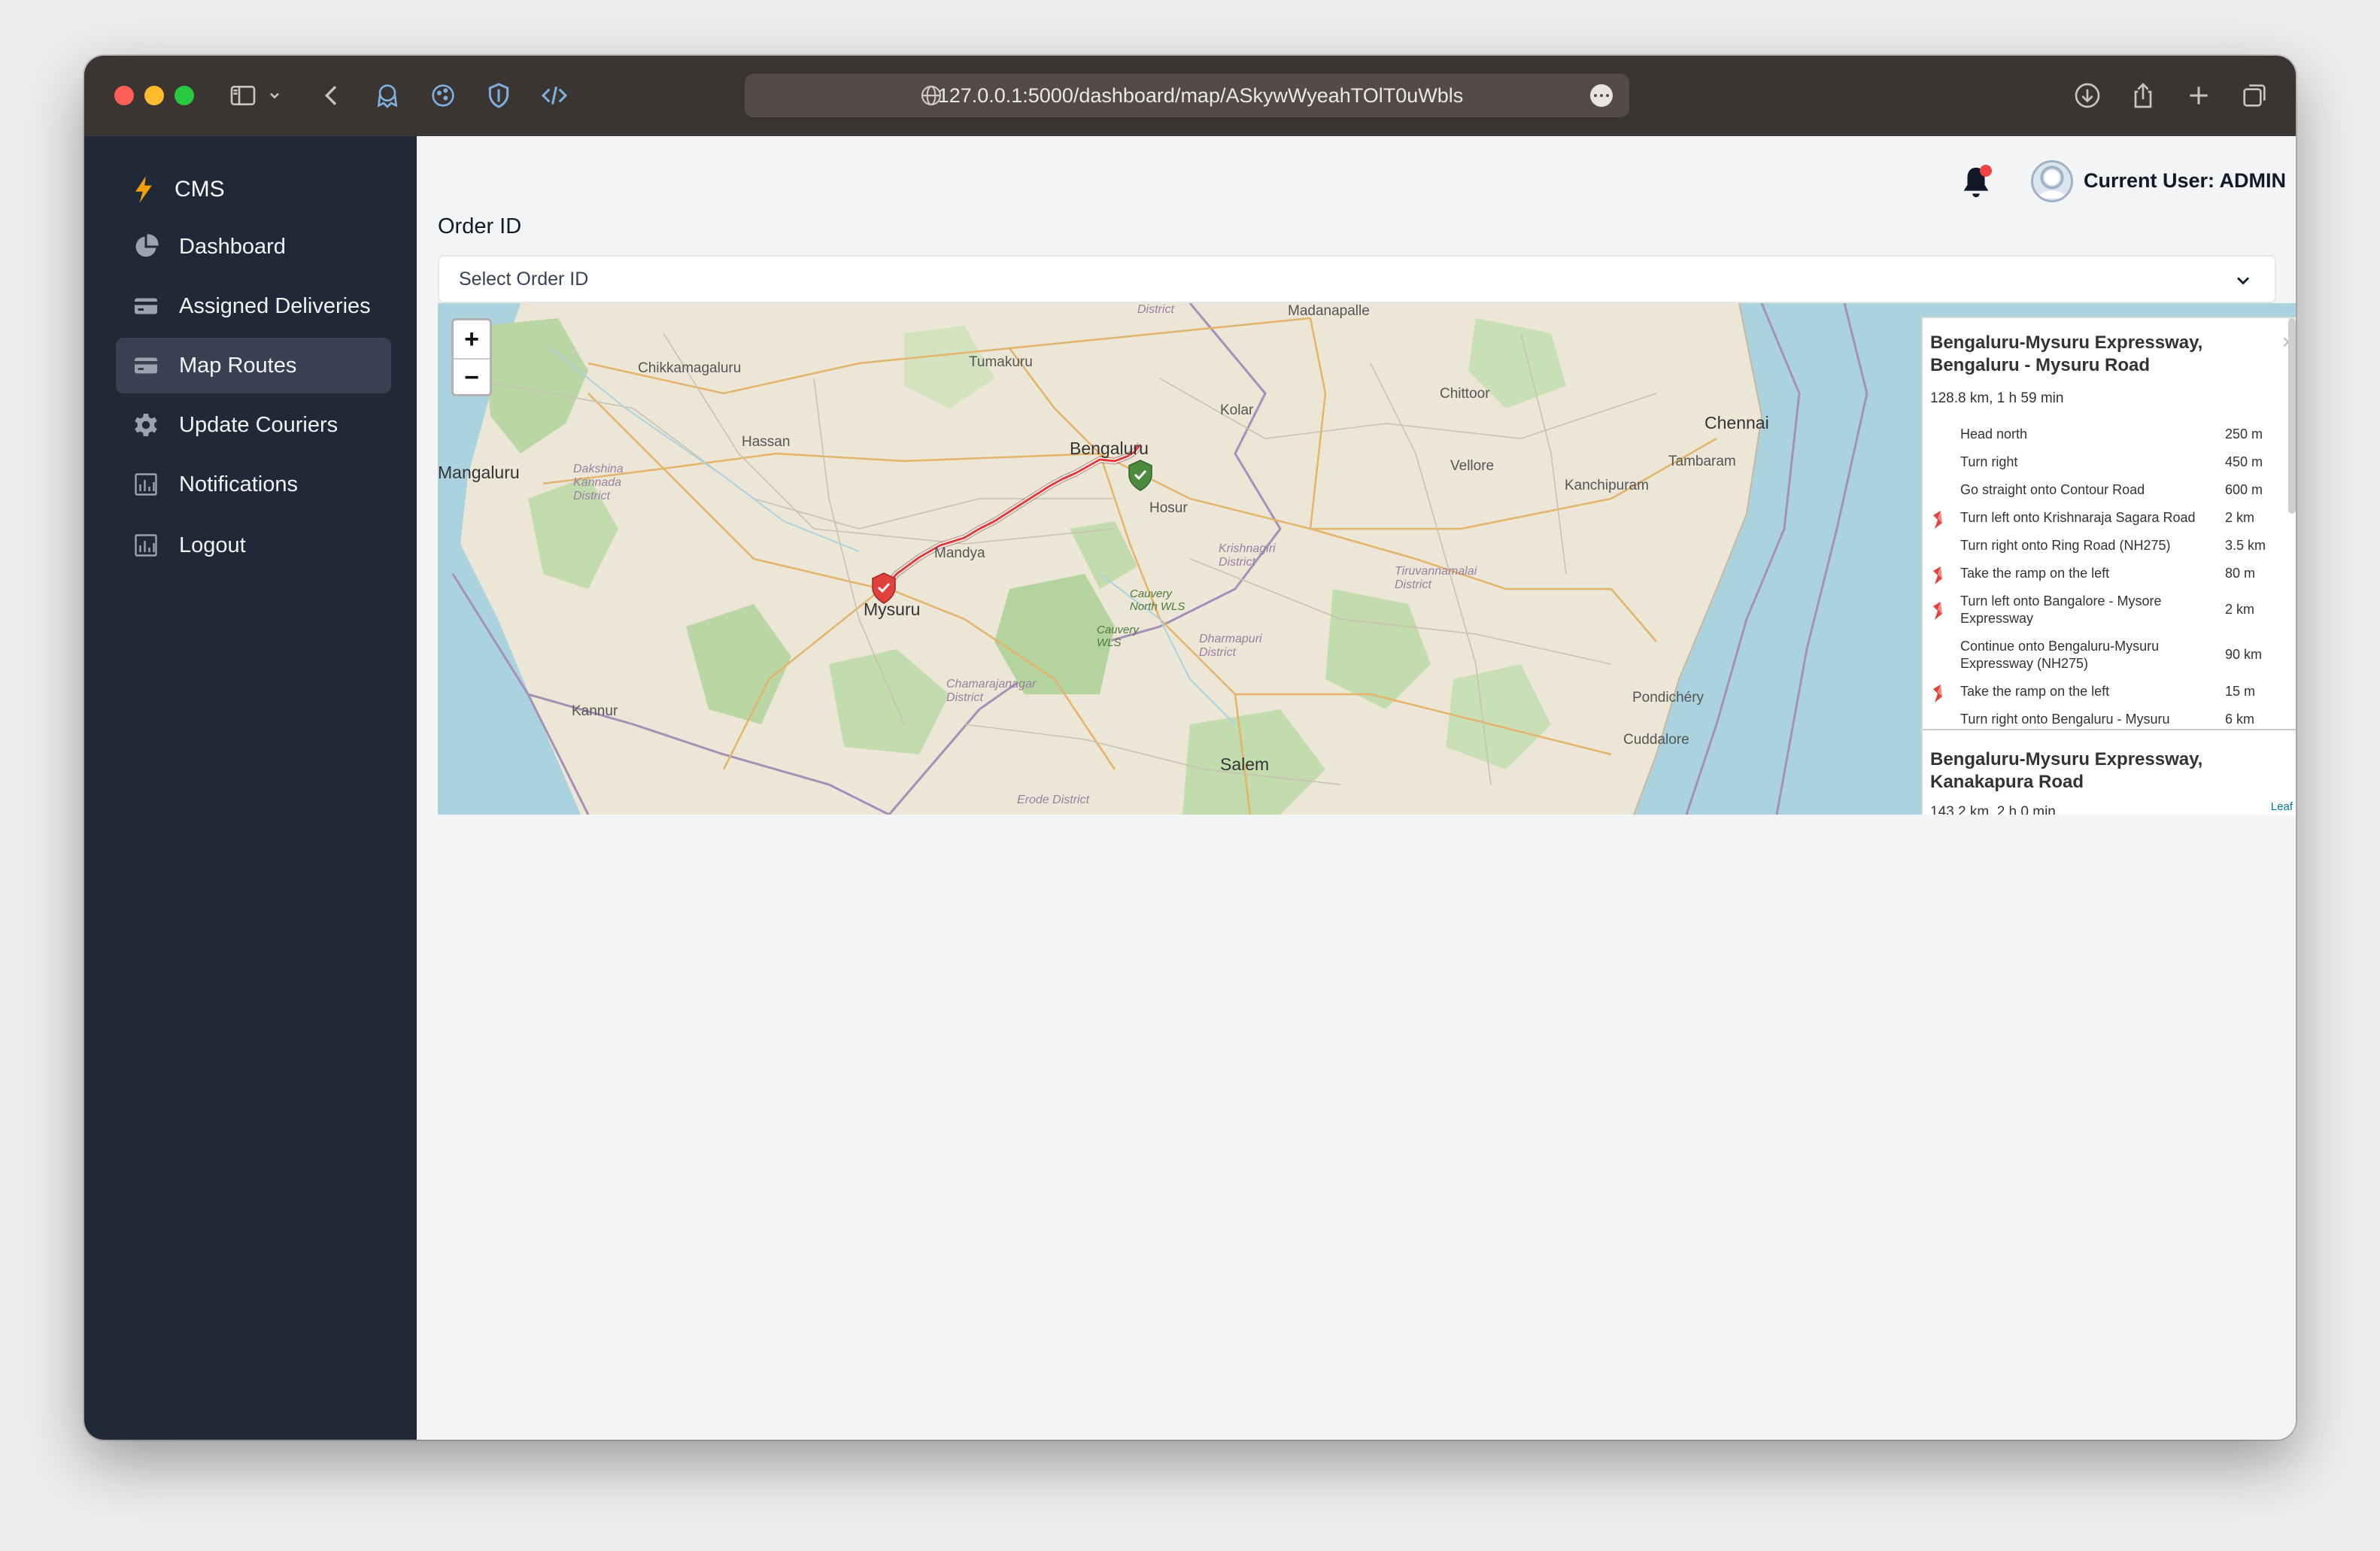 This screenshot has width=2380, height=1551. What do you see at coordinates (2065, 720) in the screenshot?
I see `step-text: Turn right onto Bengaluru - Mysuru` at bounding box center [2065, 720].